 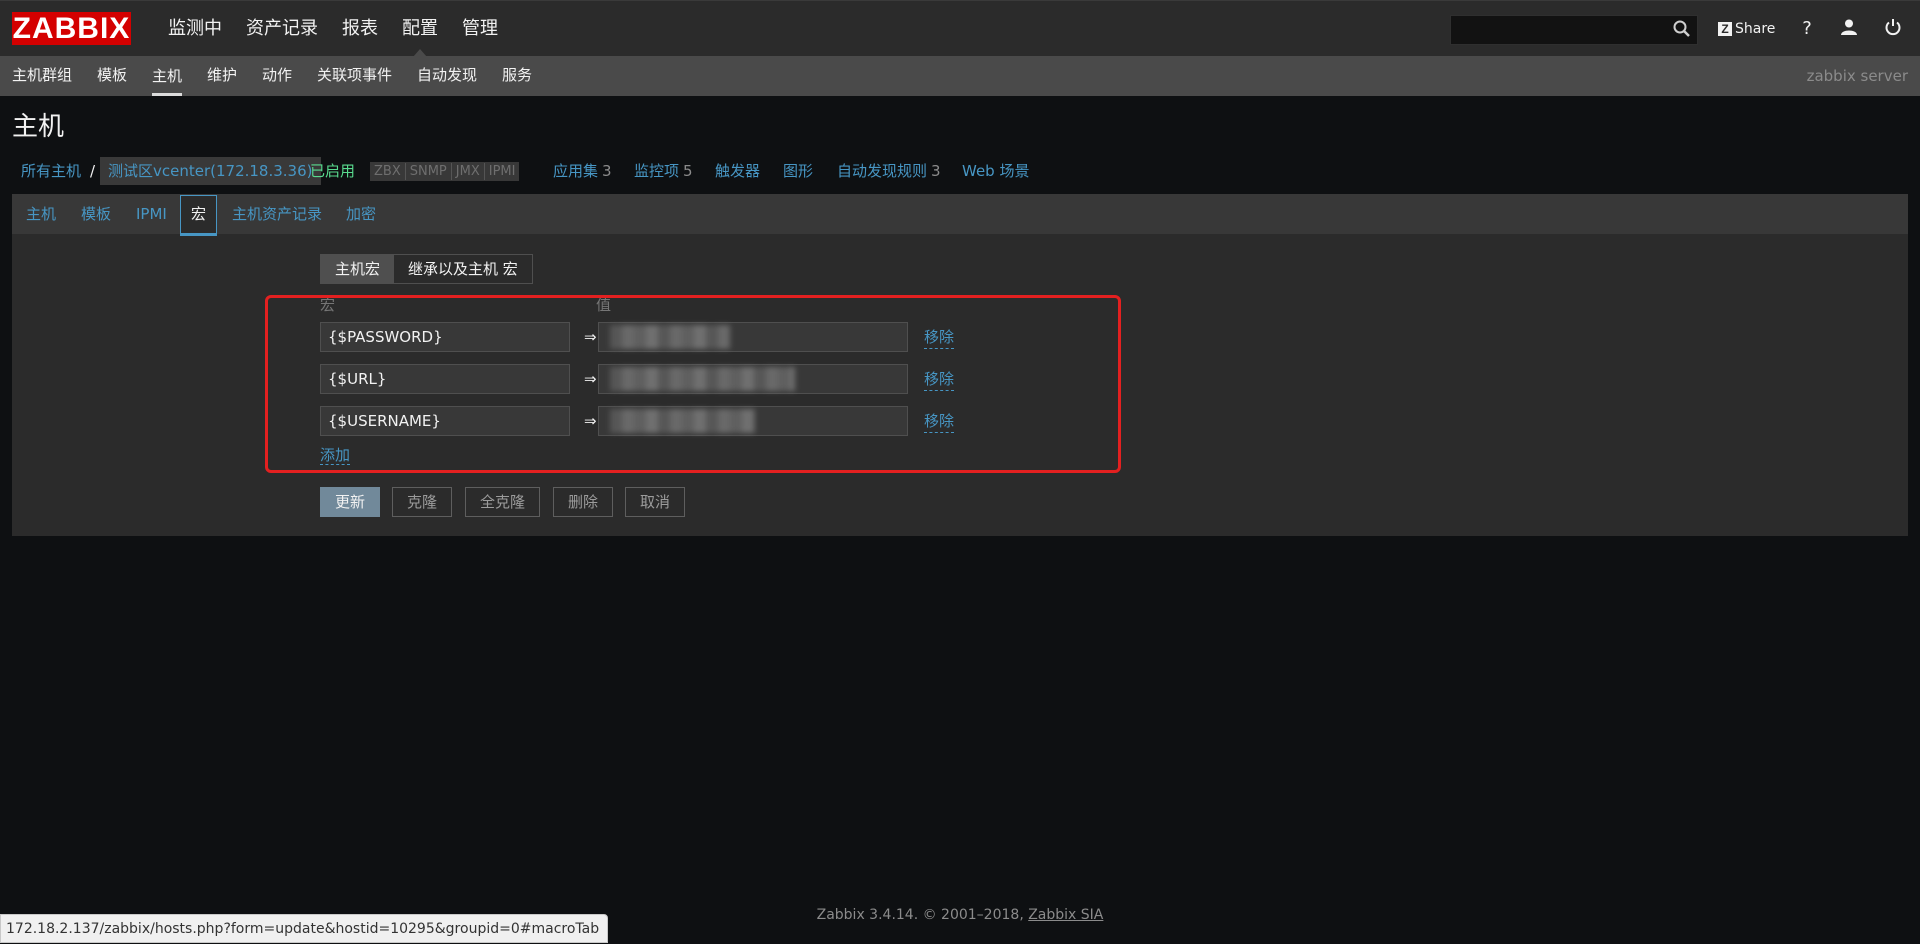 What do you see at coordinates (282, 29) in the screenshot?
I see `main-menu-inventory: 资产记录` at bounding box center [282, 29].